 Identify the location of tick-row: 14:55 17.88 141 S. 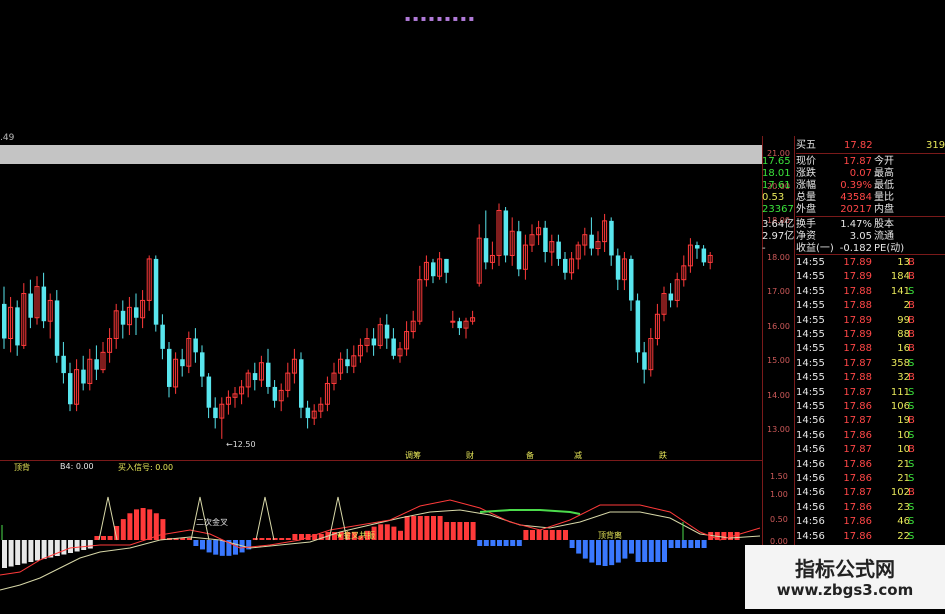
(853, 292).